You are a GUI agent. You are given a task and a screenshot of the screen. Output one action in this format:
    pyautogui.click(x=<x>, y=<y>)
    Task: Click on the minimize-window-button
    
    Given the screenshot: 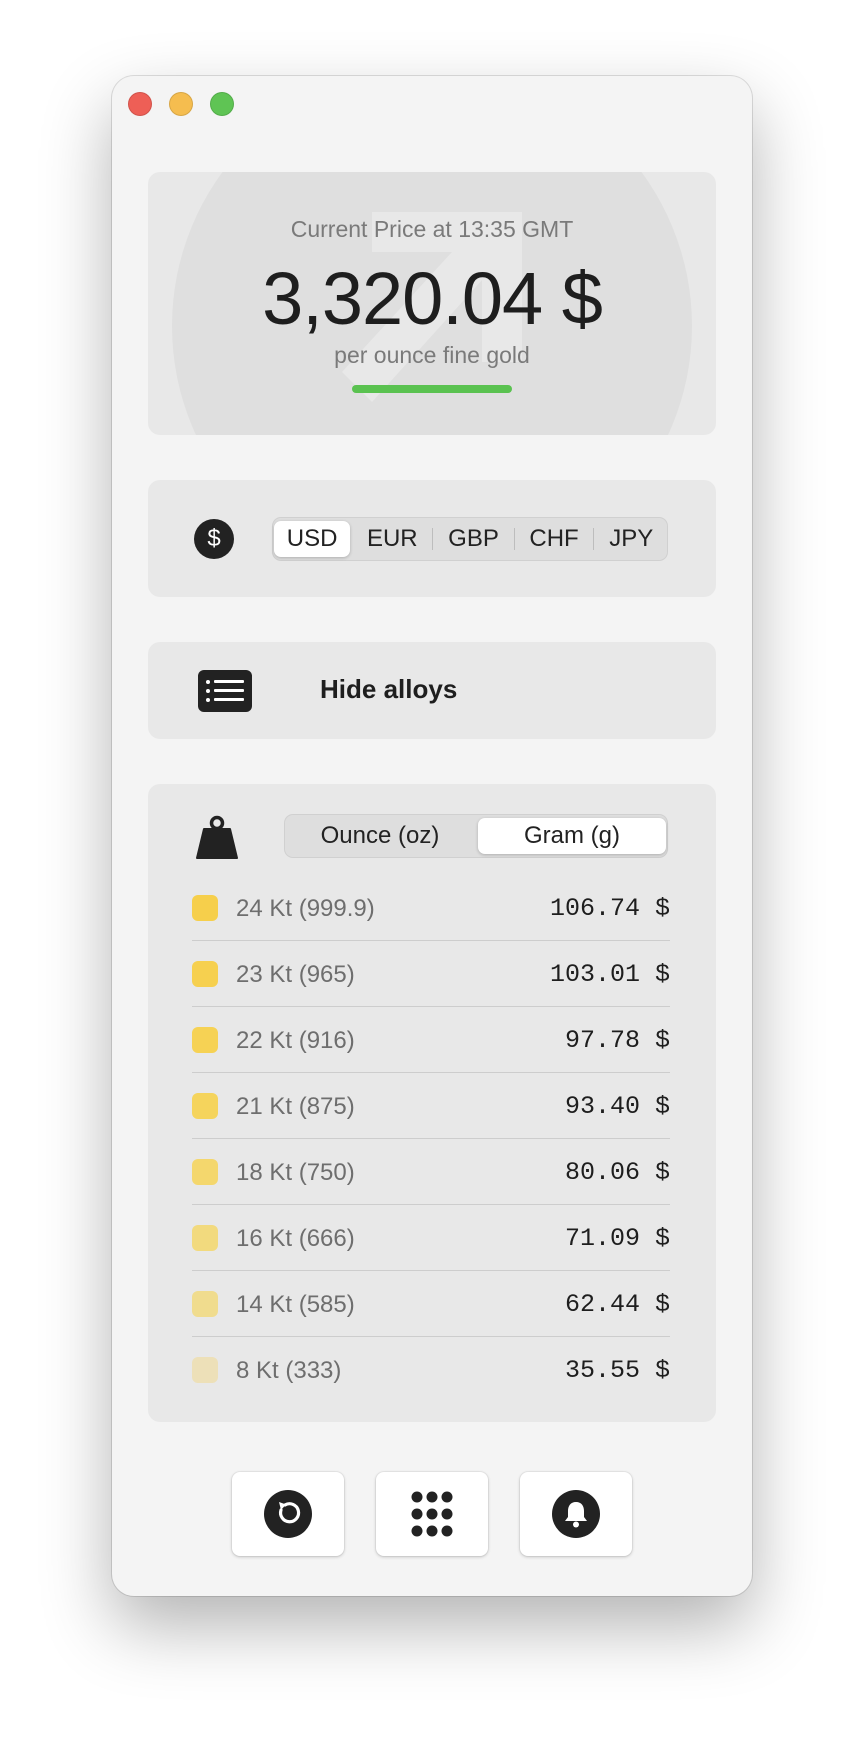 What is the action you would take?
    pyautogui.click(x=181, y=104)
    